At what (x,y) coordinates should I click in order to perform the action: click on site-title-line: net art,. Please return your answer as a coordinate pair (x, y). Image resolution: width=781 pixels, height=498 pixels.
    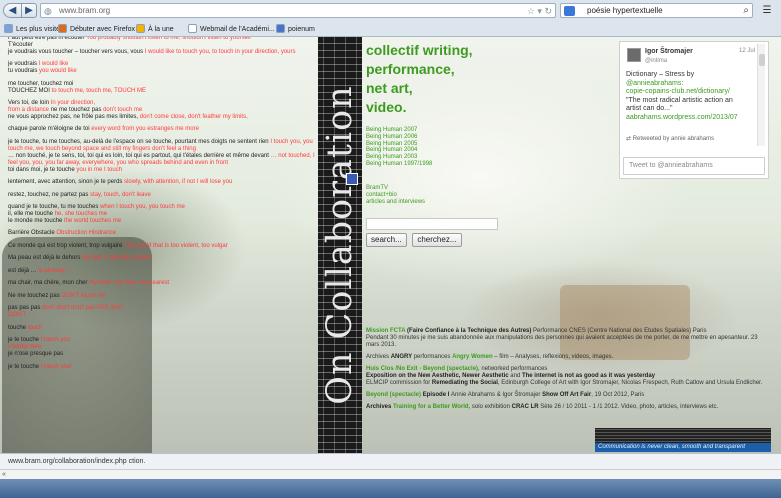
    Looking at the image, I should click on (389, 88).